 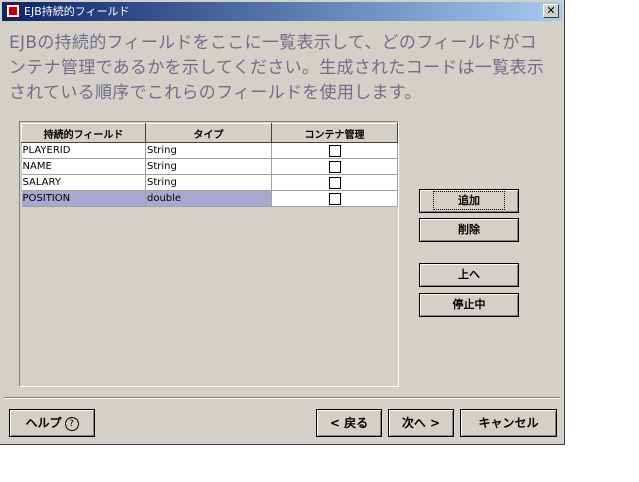 I want to click on close-icon: ✕, so click(x=551, y=10).